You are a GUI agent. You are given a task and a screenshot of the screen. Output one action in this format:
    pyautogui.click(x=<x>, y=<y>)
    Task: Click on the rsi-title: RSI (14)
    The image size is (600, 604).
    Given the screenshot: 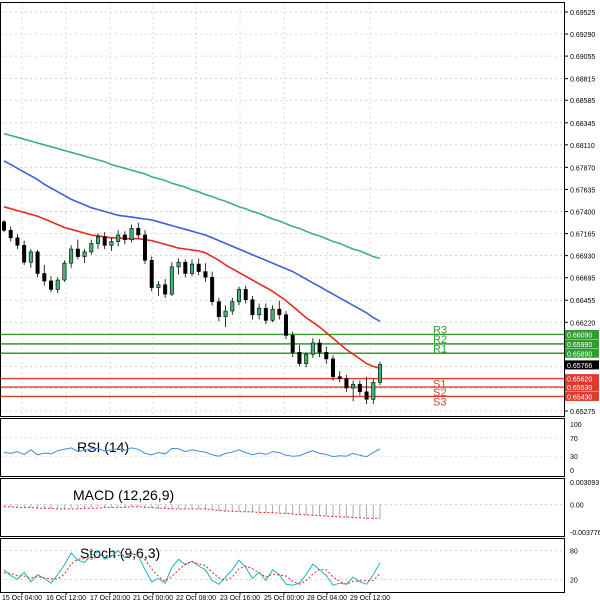 What is the action you would take?
    pyautogui.click(x=103, y=447)
    